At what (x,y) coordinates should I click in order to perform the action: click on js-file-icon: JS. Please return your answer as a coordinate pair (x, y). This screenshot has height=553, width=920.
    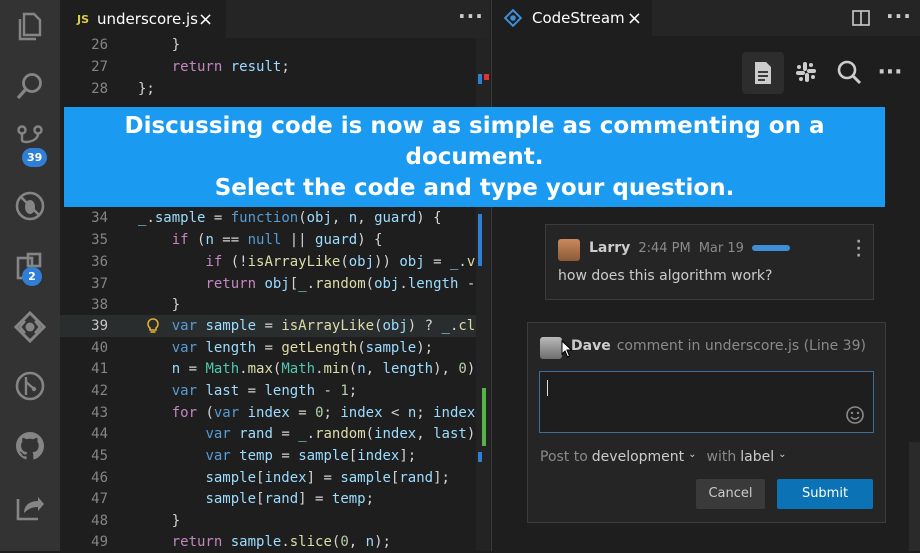
    Looking at the image, I should click on (83, 19).